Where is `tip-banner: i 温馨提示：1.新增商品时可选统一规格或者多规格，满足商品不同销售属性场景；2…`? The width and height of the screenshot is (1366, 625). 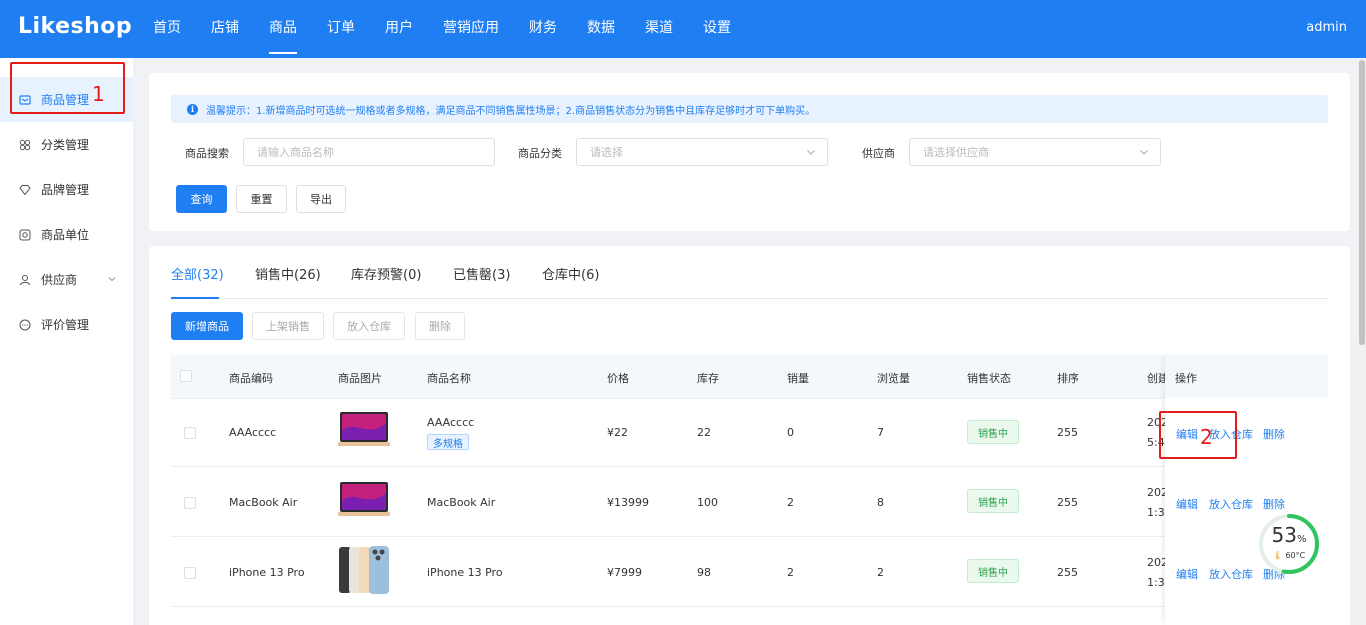 tip-banner: i 温馨提示：1.新增商品时可选统一规格或者多规格，满足商品不同销售属性场景；2… is located at coordinates (749, 109).